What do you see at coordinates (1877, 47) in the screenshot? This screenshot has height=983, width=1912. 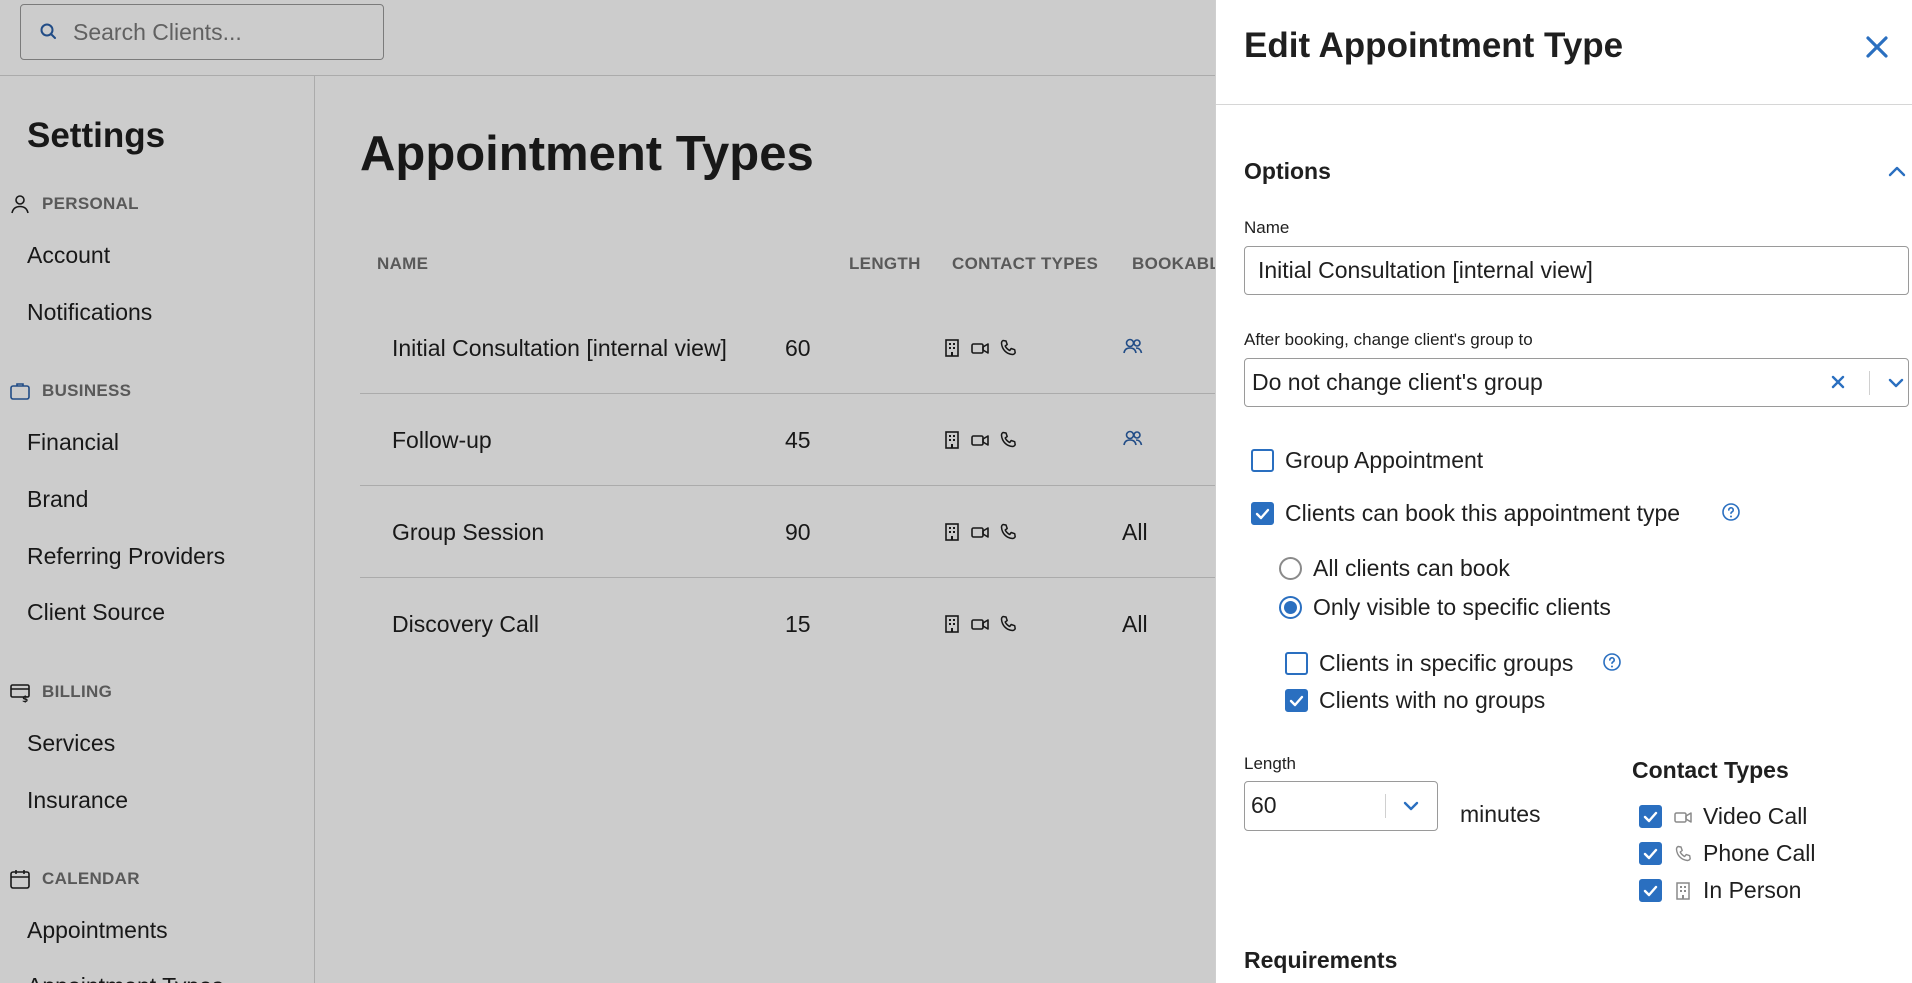 I see `close-icon` at bounding box center [1877, 47].